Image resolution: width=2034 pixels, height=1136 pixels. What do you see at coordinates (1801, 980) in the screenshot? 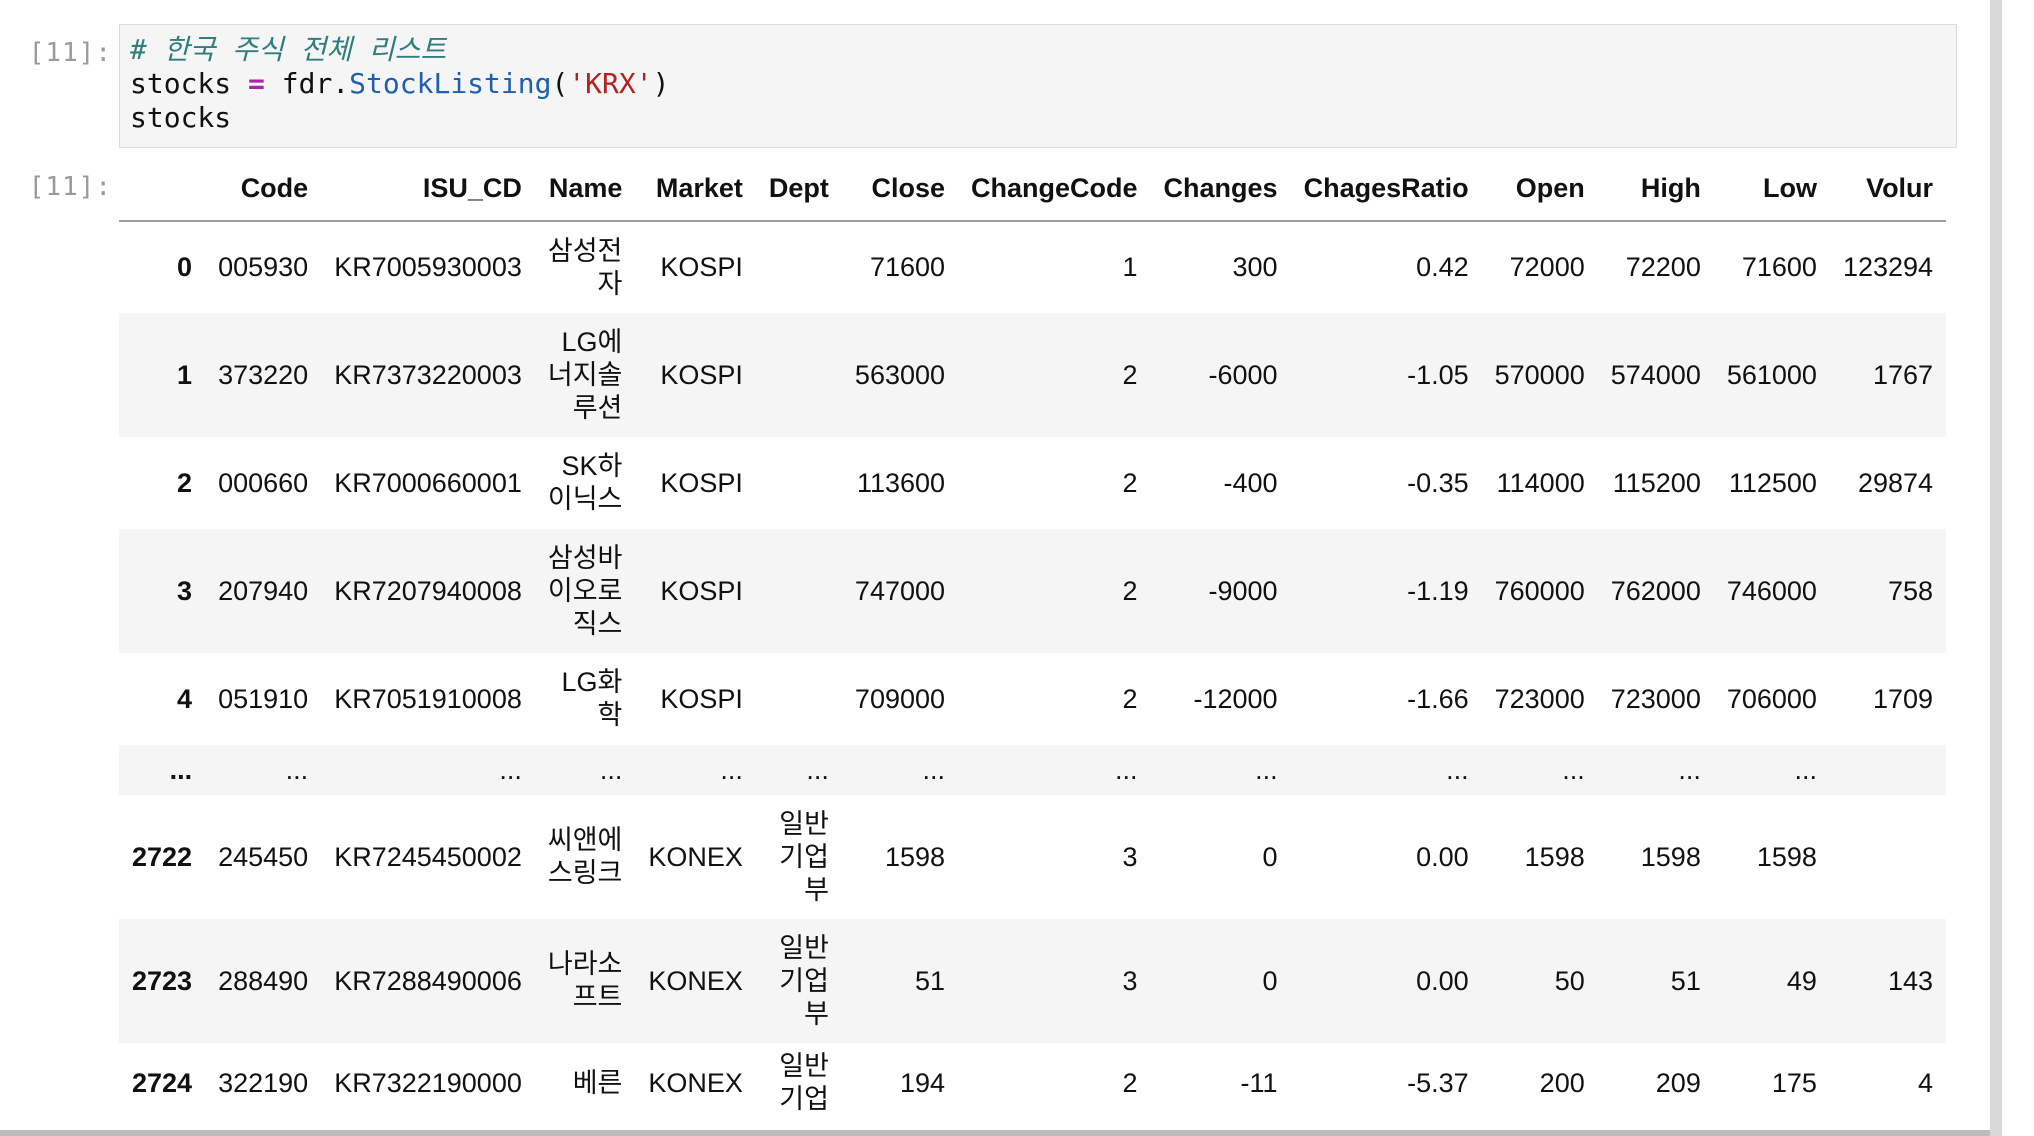
I see `table-cell: 49` at bounding box center [1801, 980].